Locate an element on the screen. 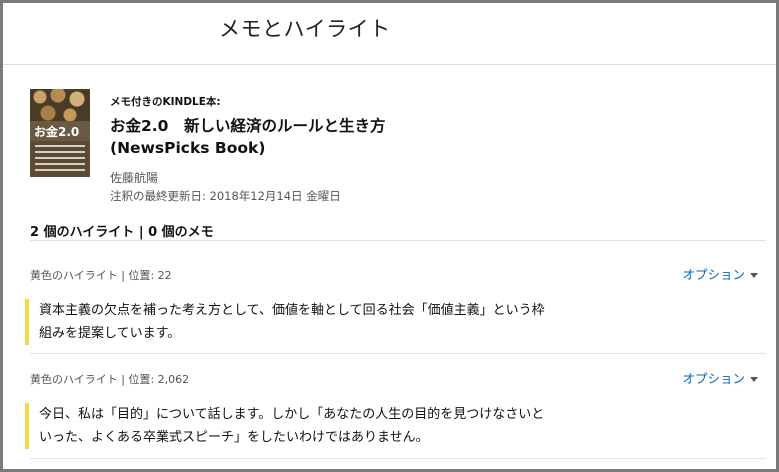 The image size is (779, 472). book-title-line2: (NewsPicks Book) is located at coordinates (188, 148).